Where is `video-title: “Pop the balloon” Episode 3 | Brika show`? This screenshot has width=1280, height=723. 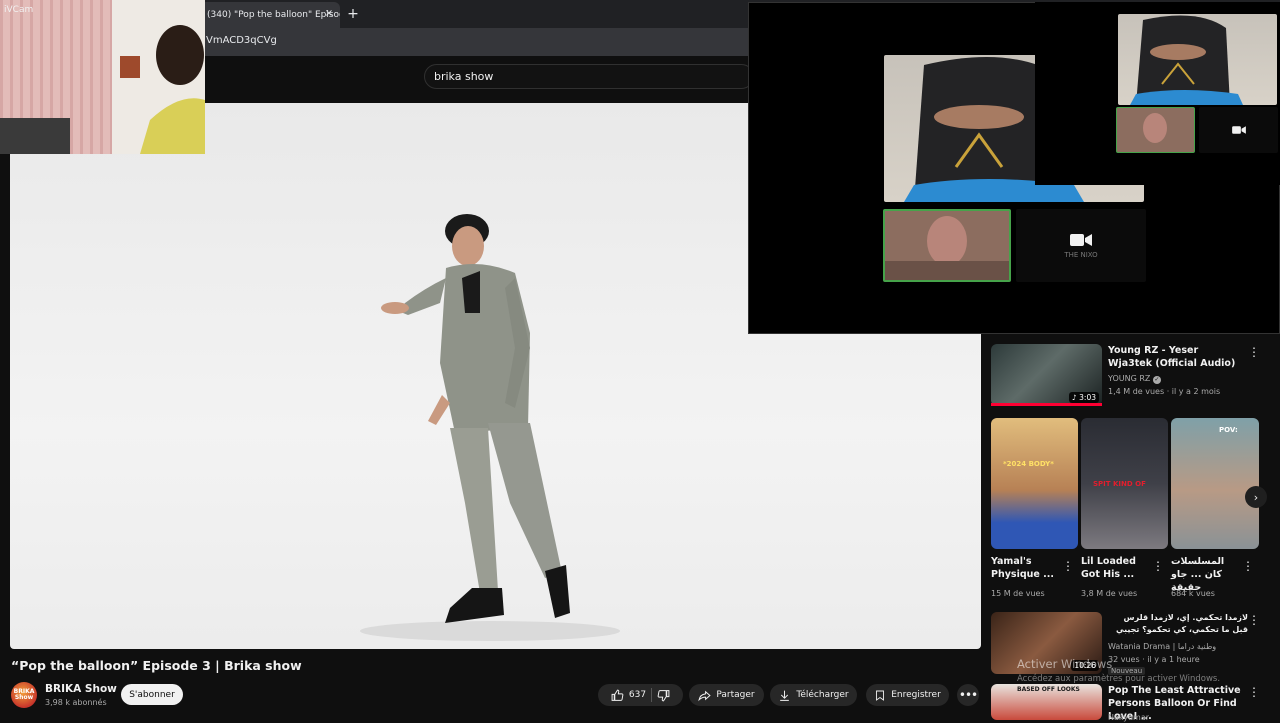 video-title: “Pop the balloon” Episode 3 | Brika show is located at coordinates (156, 665).